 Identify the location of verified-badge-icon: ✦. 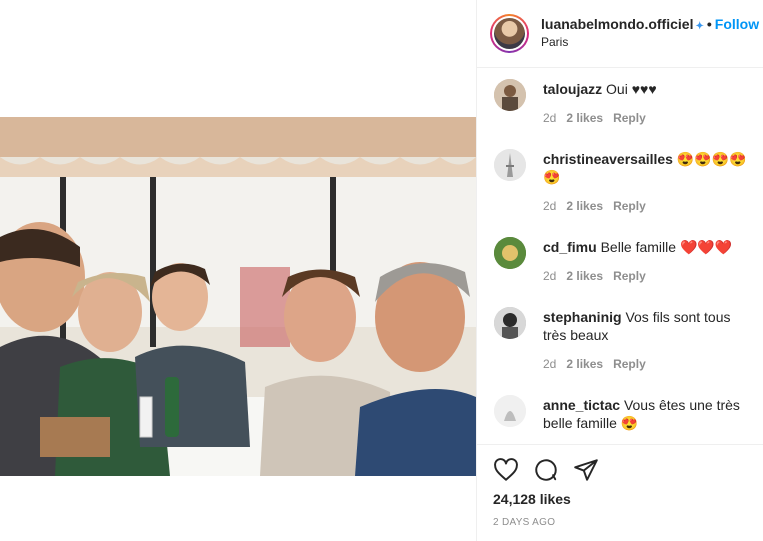
(699, 26).